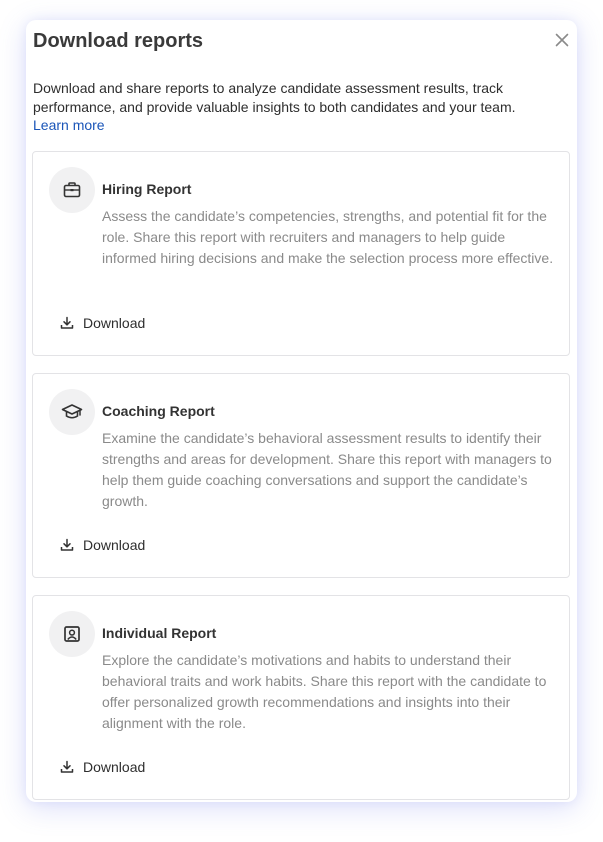 This screenshot has width=603, height=842. What do you see at coordinates (562, 40) in the screenshot?
I see `close-icon` at bounding box center [562, 40].